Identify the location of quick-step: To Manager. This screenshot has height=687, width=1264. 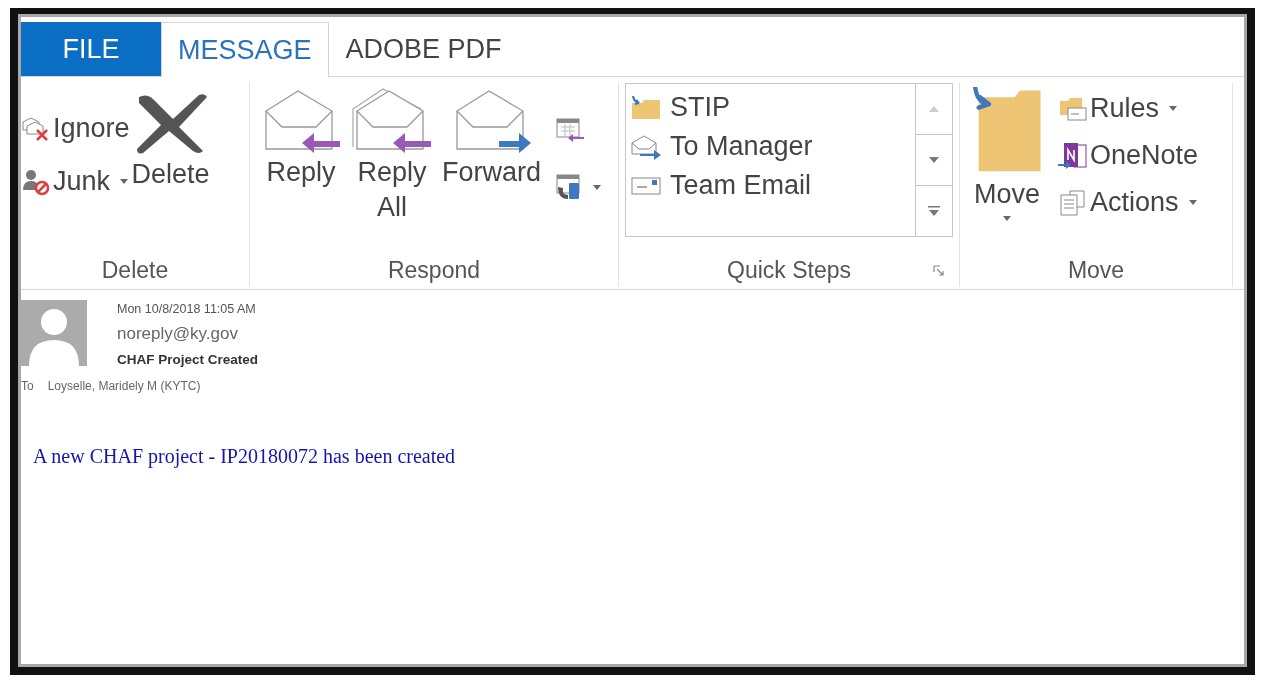
(772, 146).